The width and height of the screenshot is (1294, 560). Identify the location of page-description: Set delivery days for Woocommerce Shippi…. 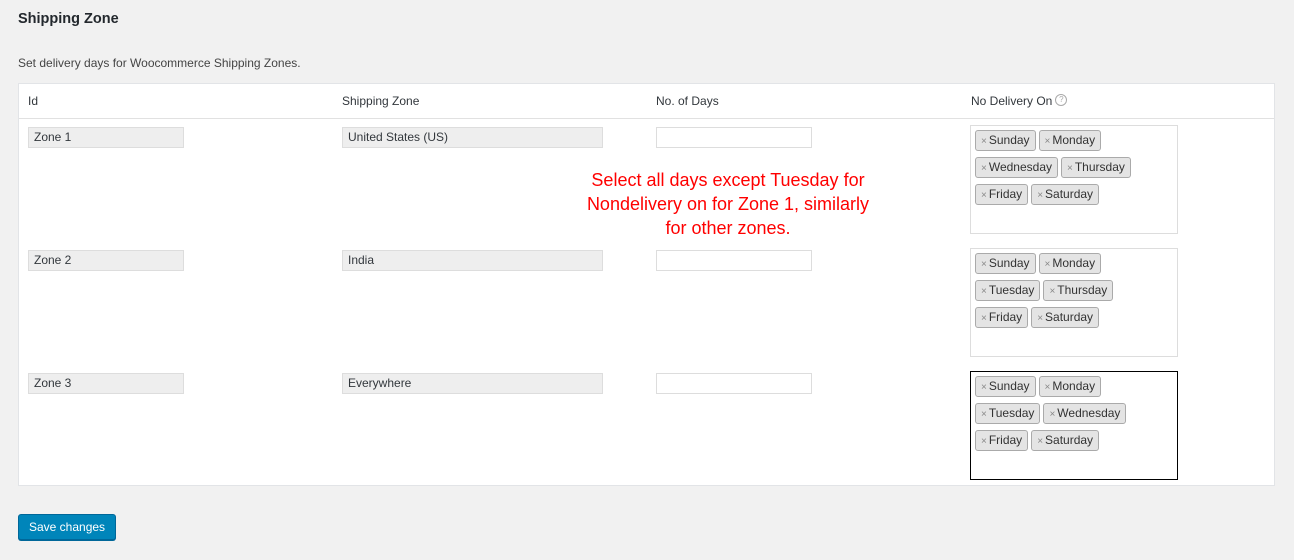
(159, 63).